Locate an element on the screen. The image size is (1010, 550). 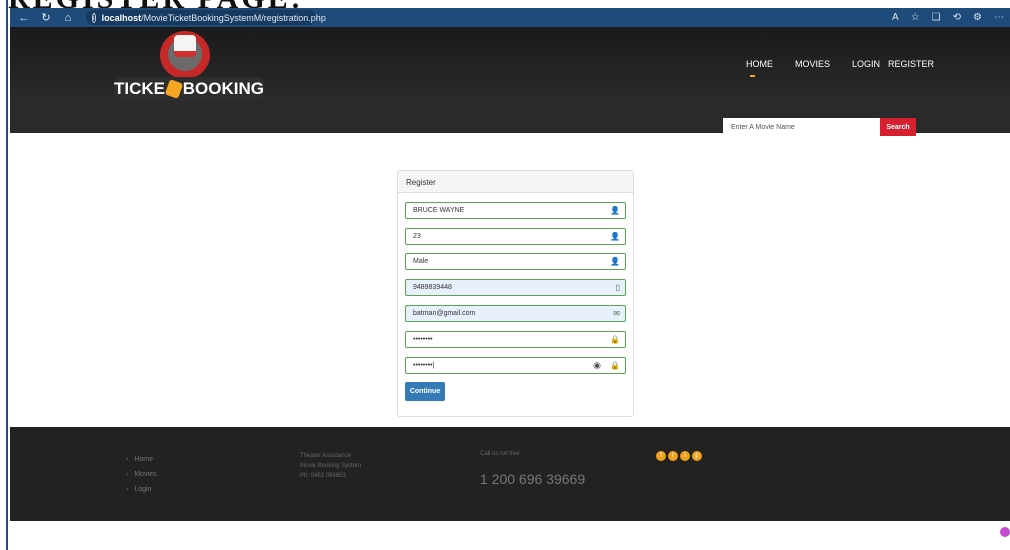
logo-text-left: TICKE is located at coordinates (139, 88).